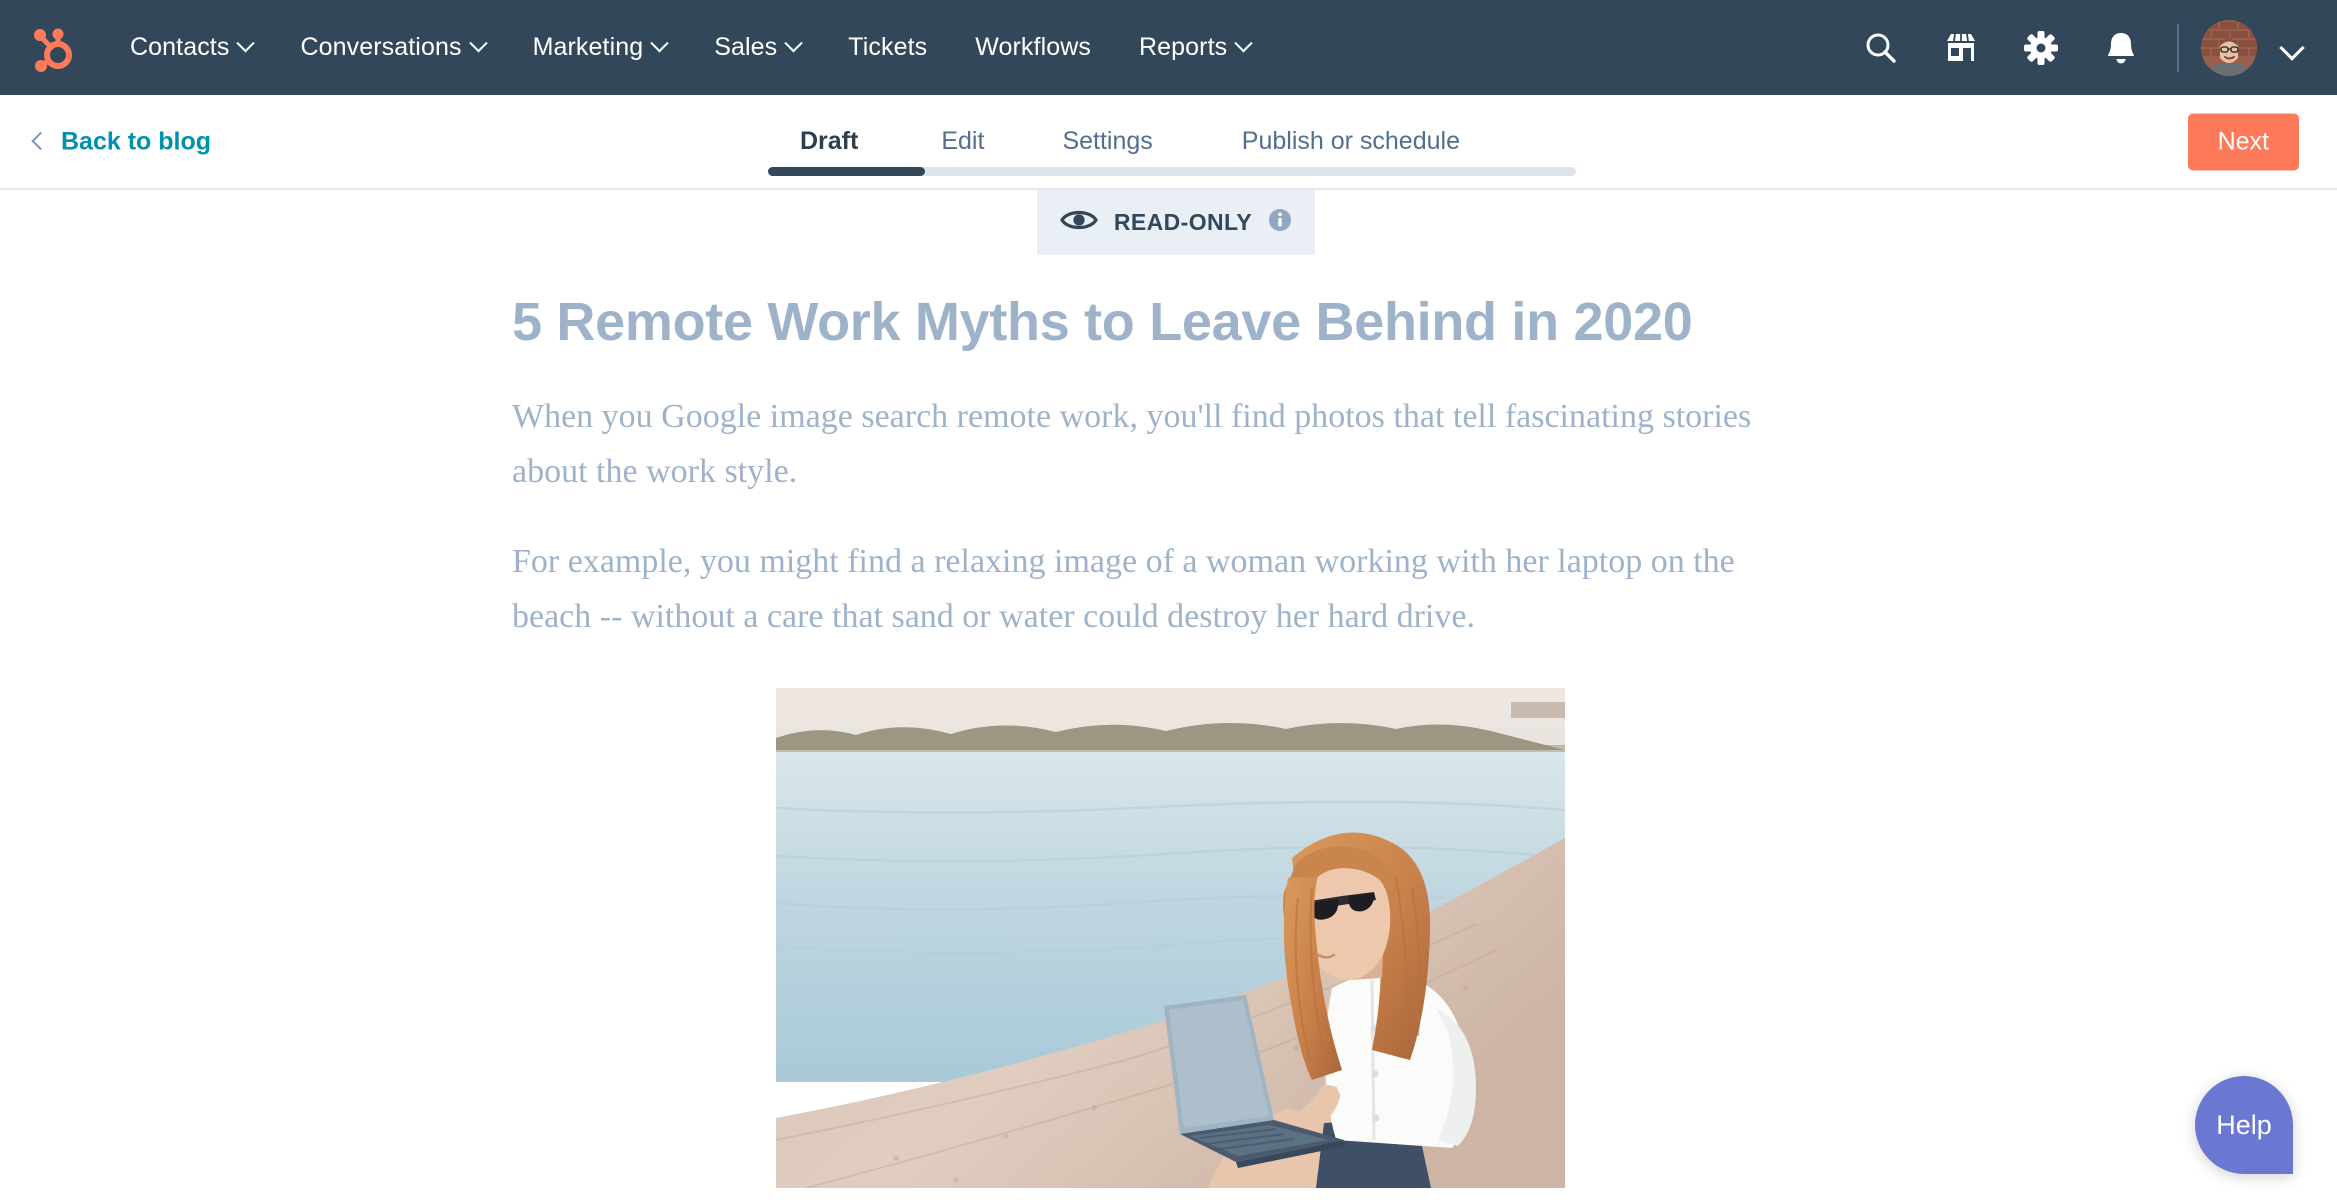 Image resolution: width=2337 pixels, height=1204 pixels. What do you see at coordinates (381, 47) in the screenshot?
I see `nav-item-label: Conversations` at bounding box center [381, 47].